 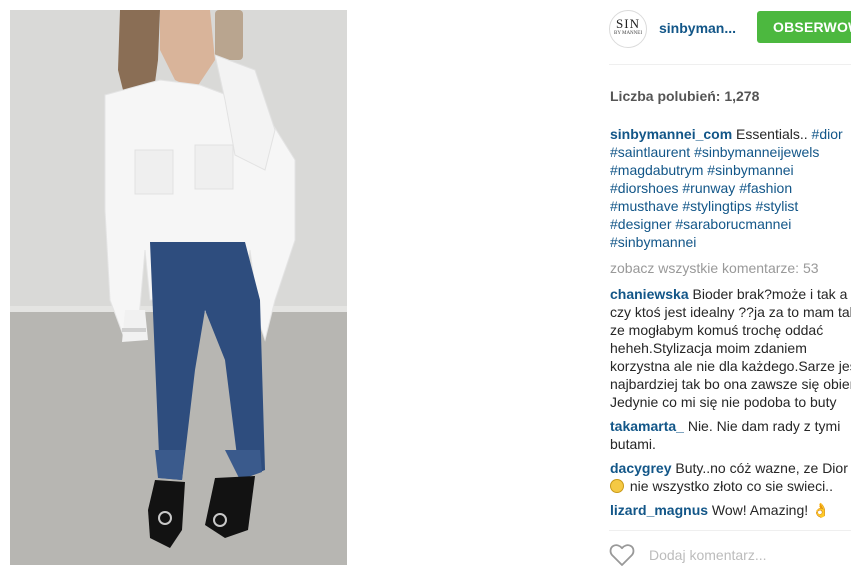 I want to click on hashtag-link: #stylingtips, so click(x=716, y=206).